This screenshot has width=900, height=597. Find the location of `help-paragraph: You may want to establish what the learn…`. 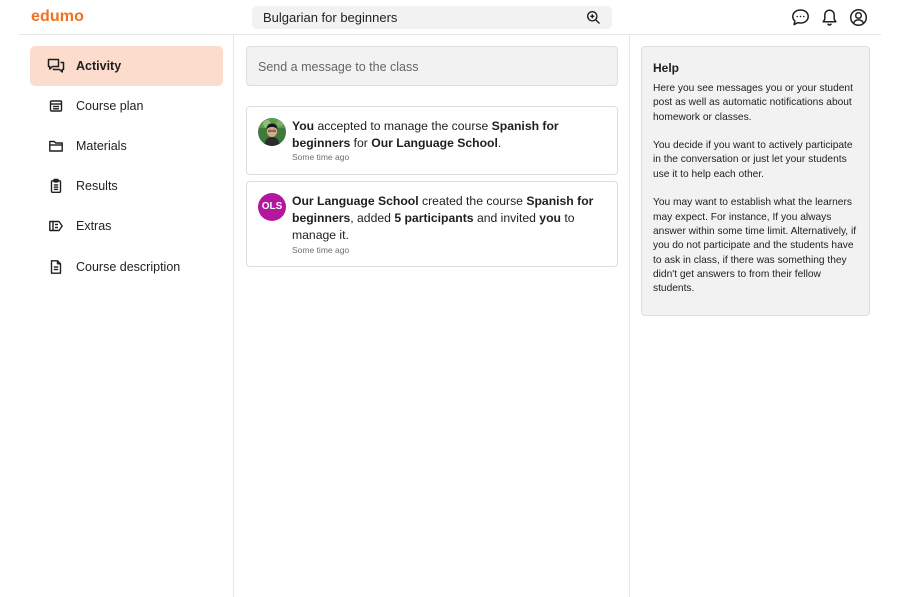

help-paragraph: You may want to establish what the learn… is located at coordinates (755, 246).